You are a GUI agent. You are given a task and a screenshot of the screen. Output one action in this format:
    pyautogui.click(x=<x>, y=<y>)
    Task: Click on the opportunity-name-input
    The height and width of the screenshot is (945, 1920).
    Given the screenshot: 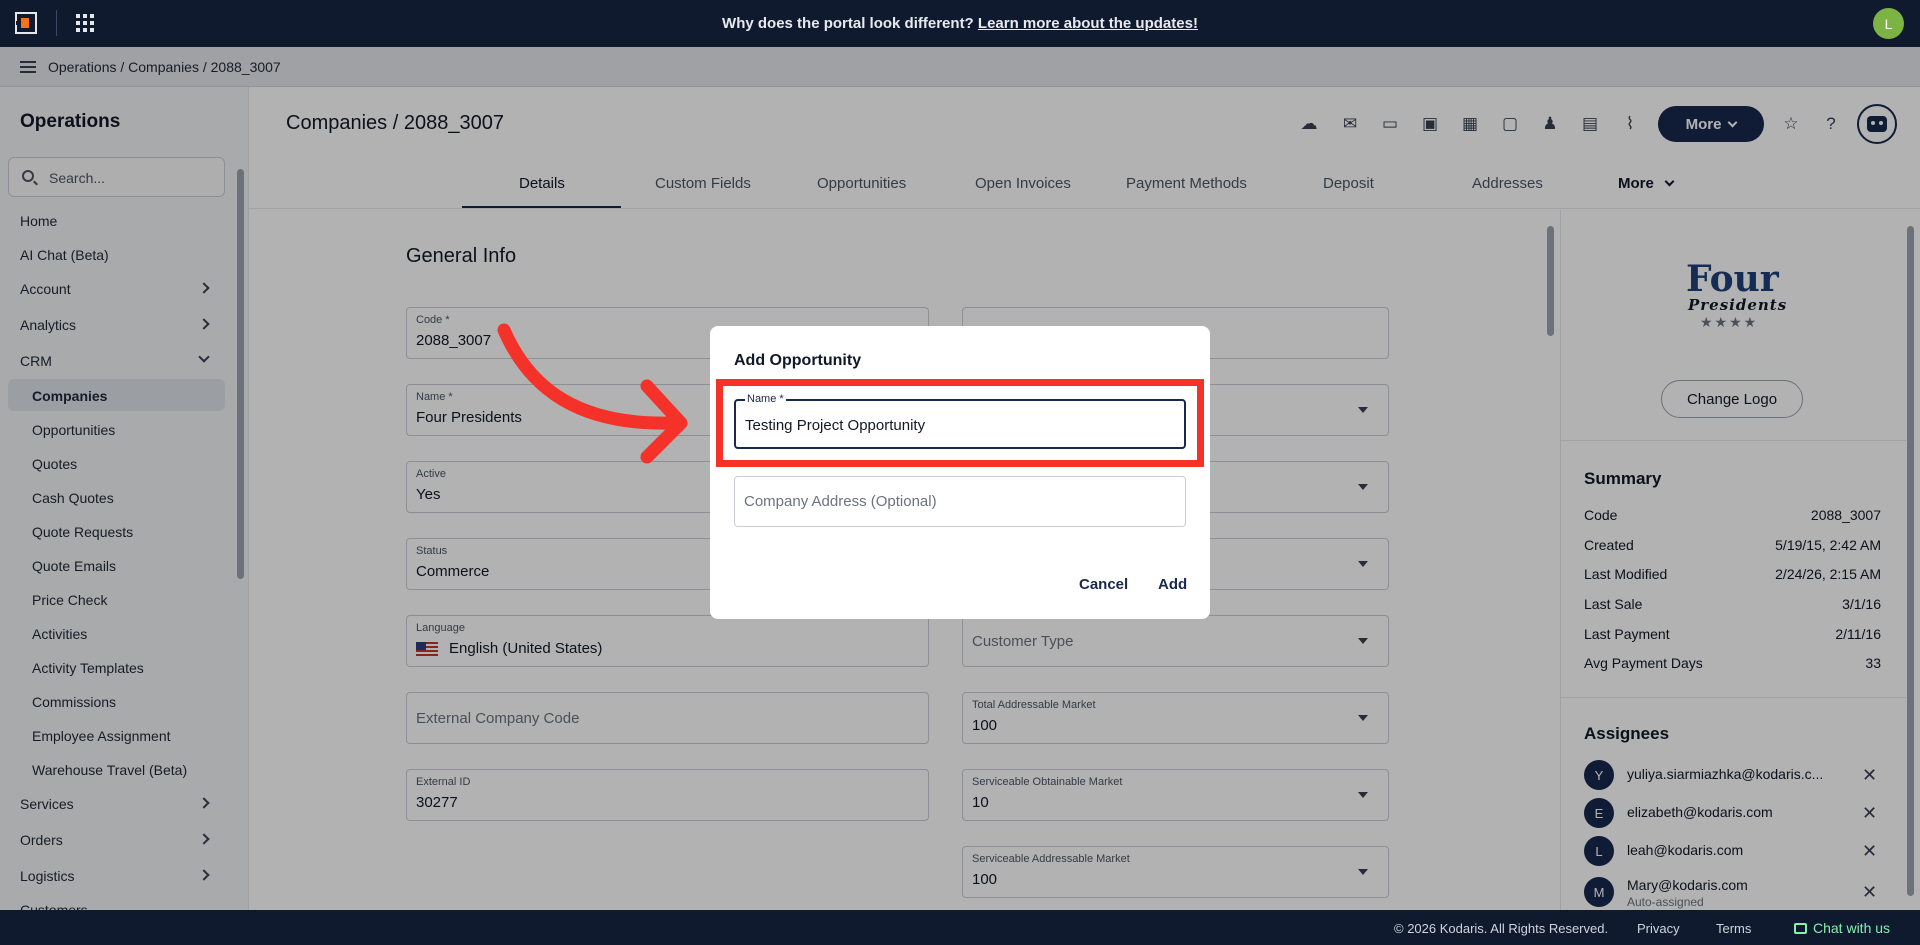 What is the action you would take?
    pyautogui.click(x=955, y=425)
    